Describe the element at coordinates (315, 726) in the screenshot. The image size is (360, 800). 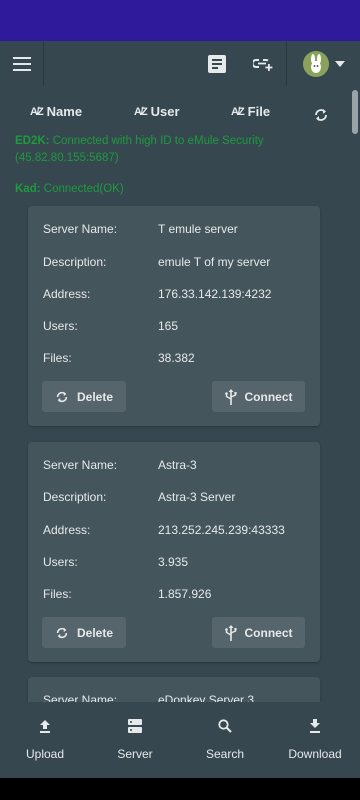
I see `download-icon` at that location.